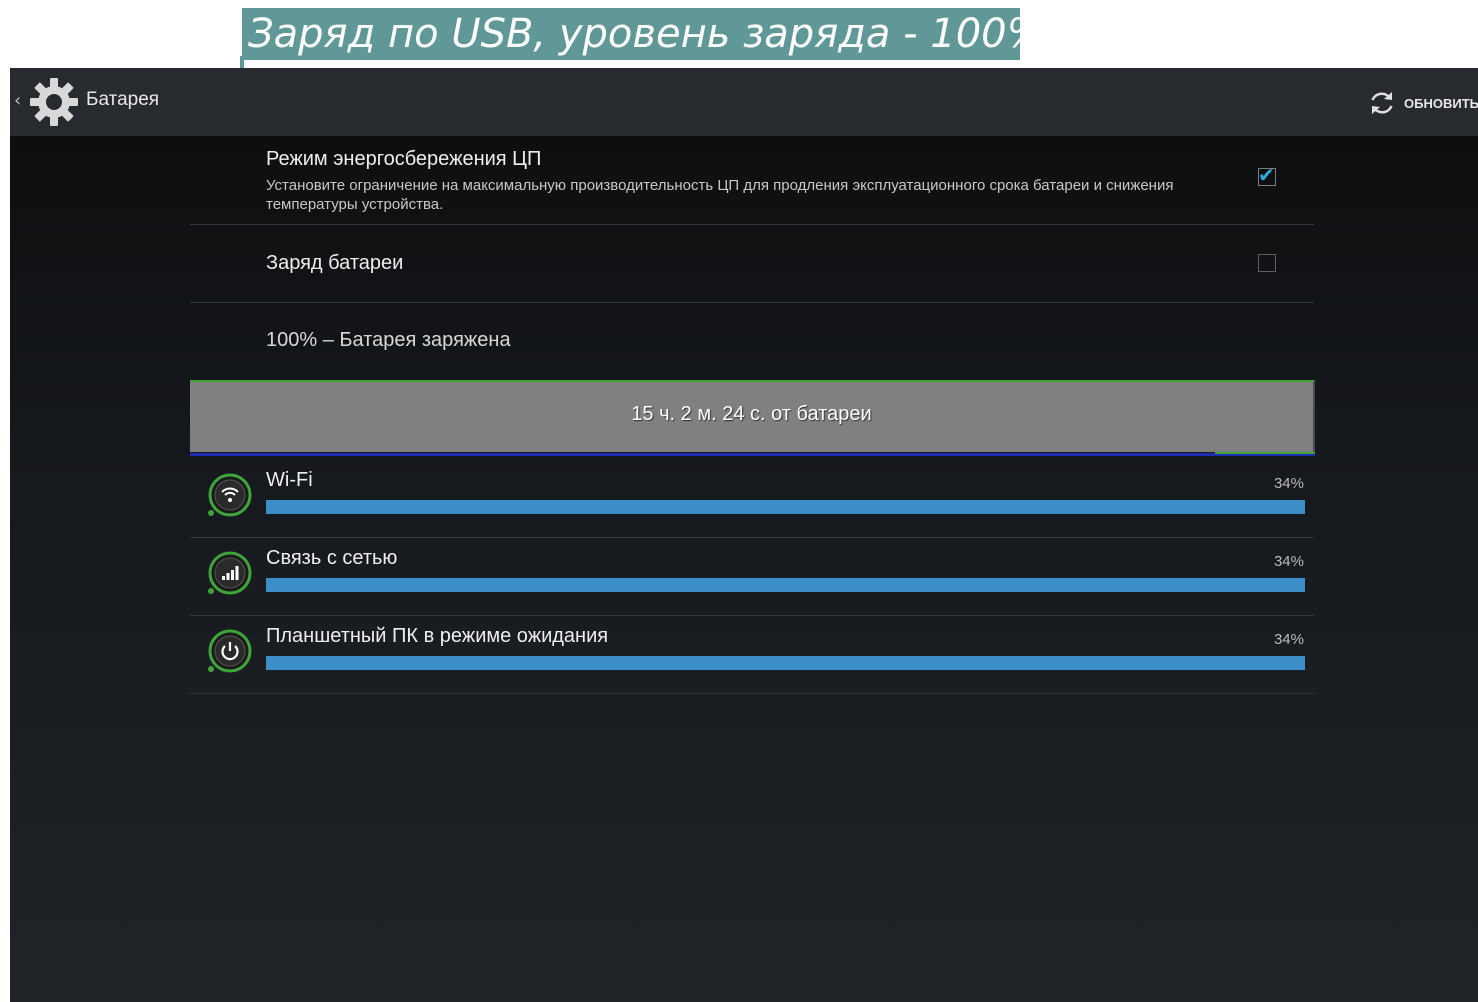  I want to click on refresh-icon, so click(1382, 103).